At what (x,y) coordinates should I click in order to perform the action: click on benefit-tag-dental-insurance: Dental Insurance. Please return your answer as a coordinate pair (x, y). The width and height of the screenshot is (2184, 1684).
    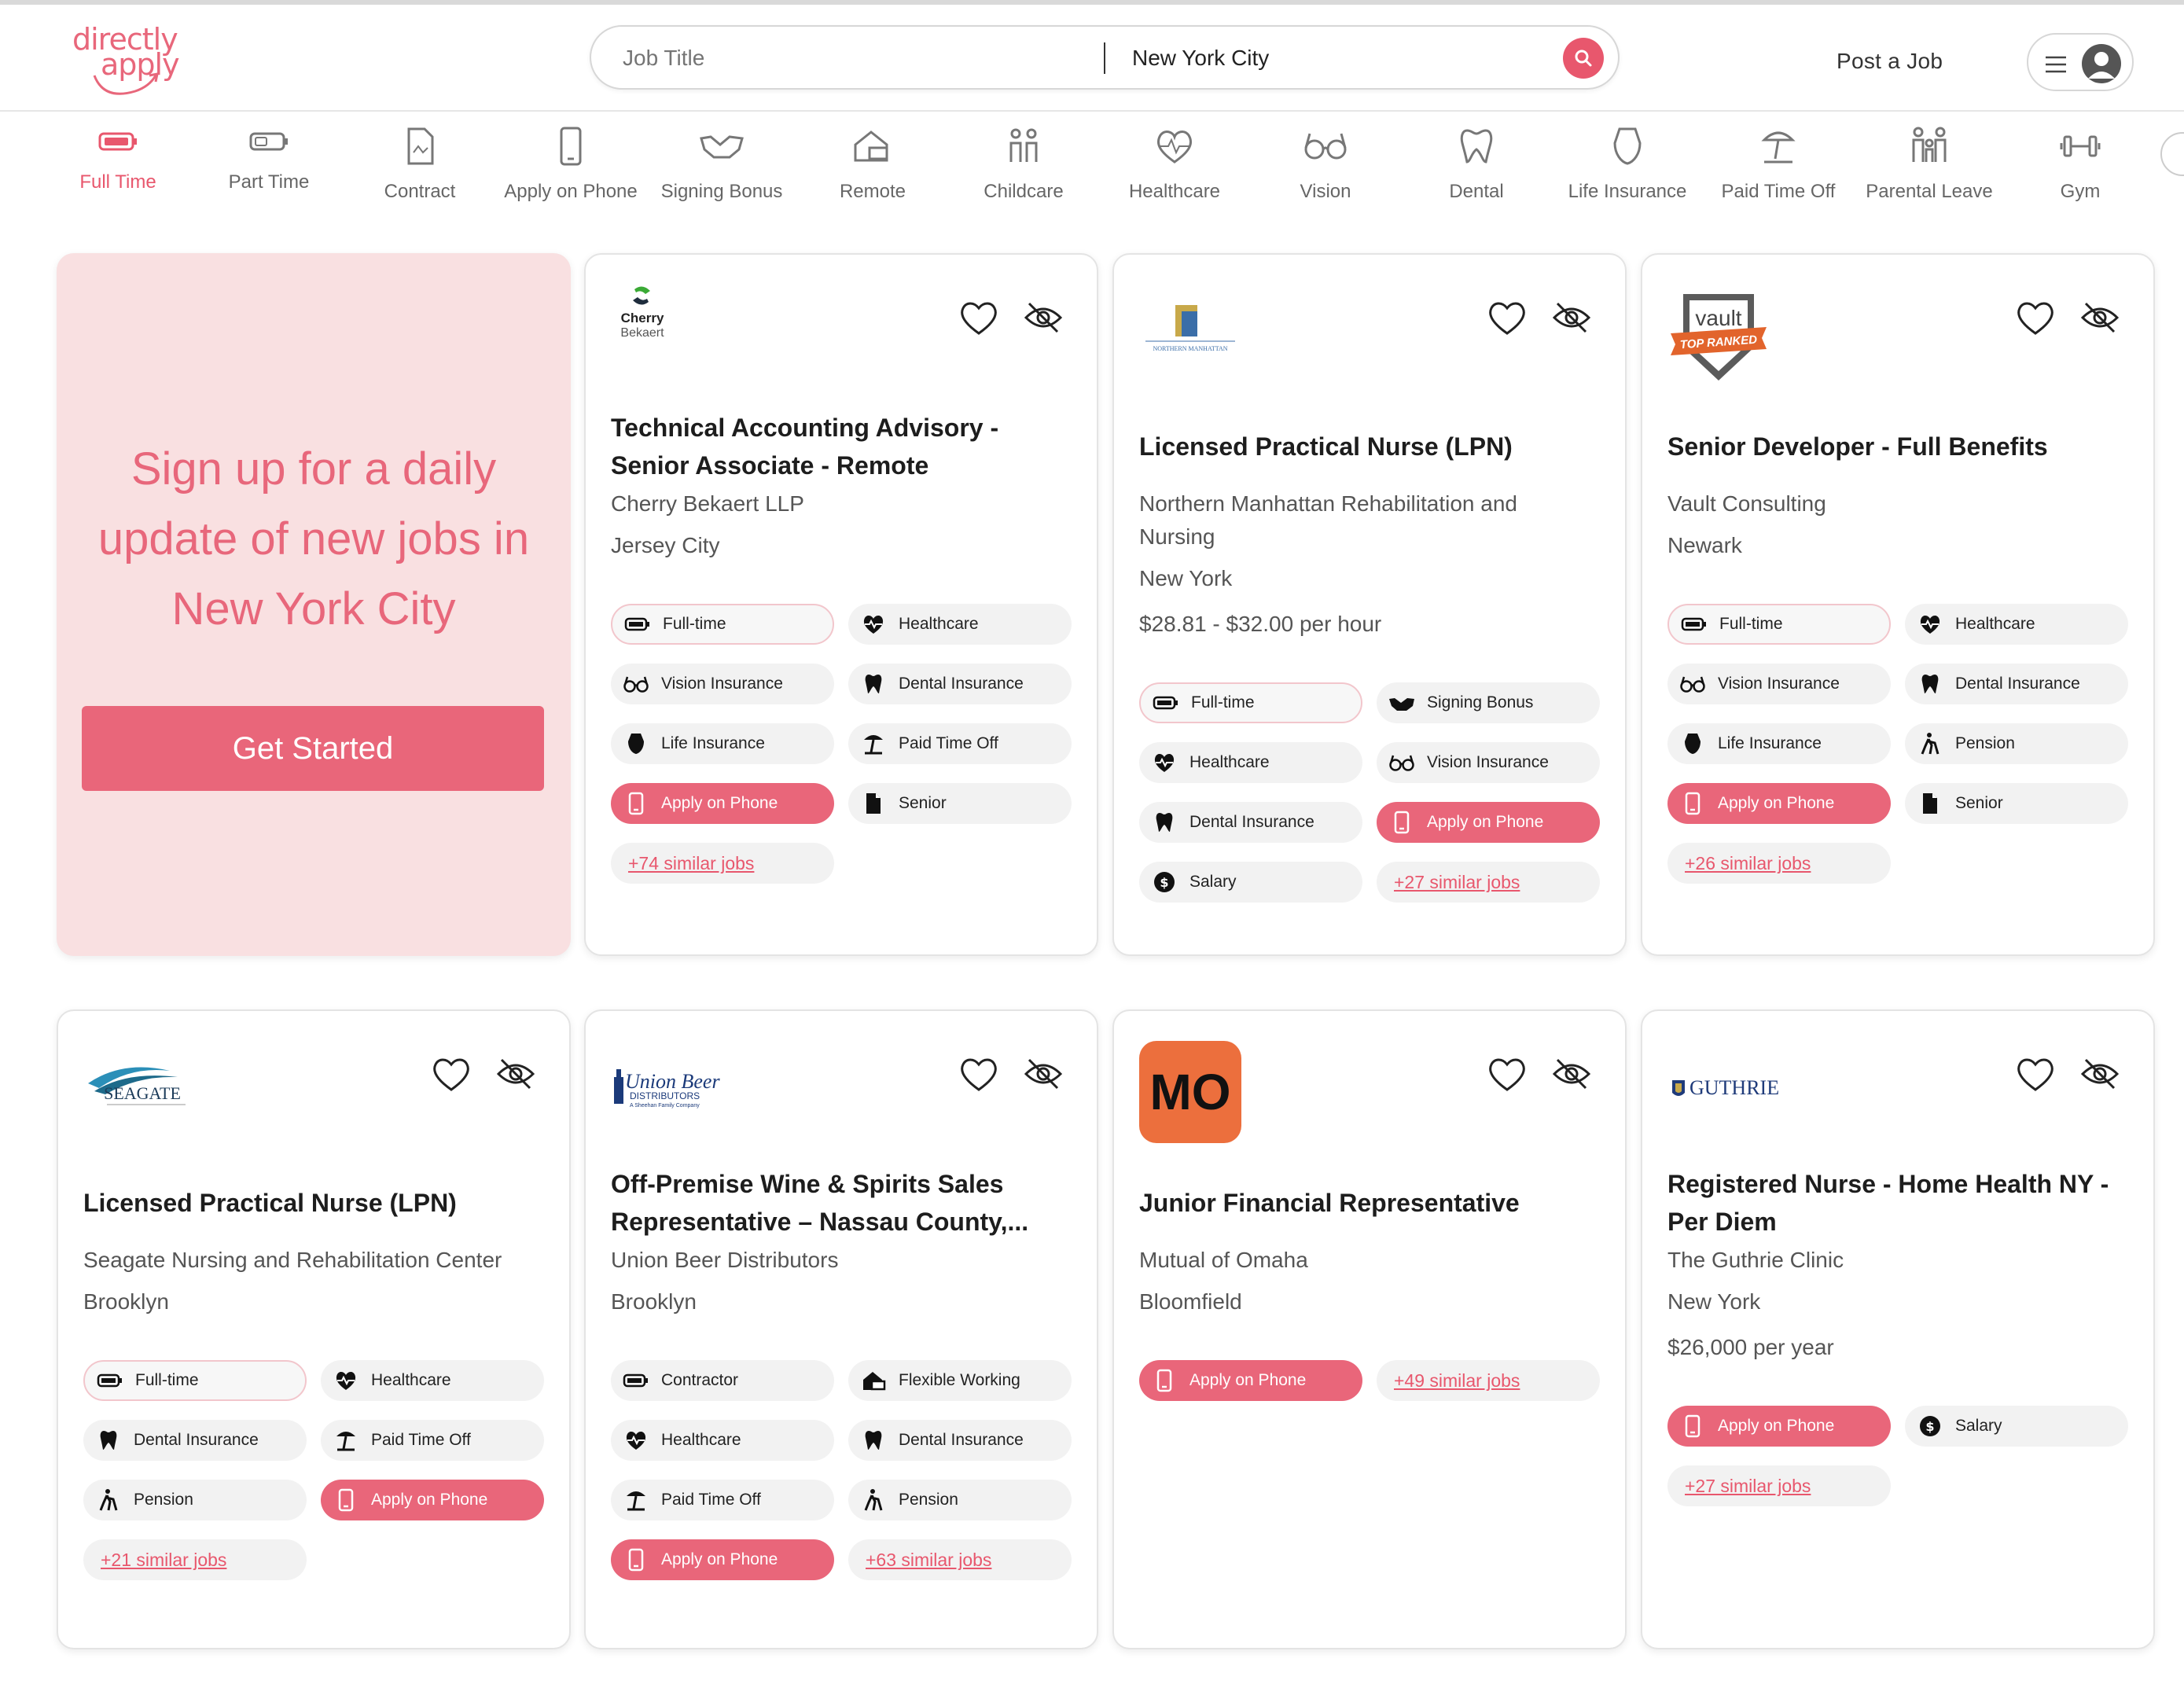
    Looking at the image, I should click on (195, 1440).